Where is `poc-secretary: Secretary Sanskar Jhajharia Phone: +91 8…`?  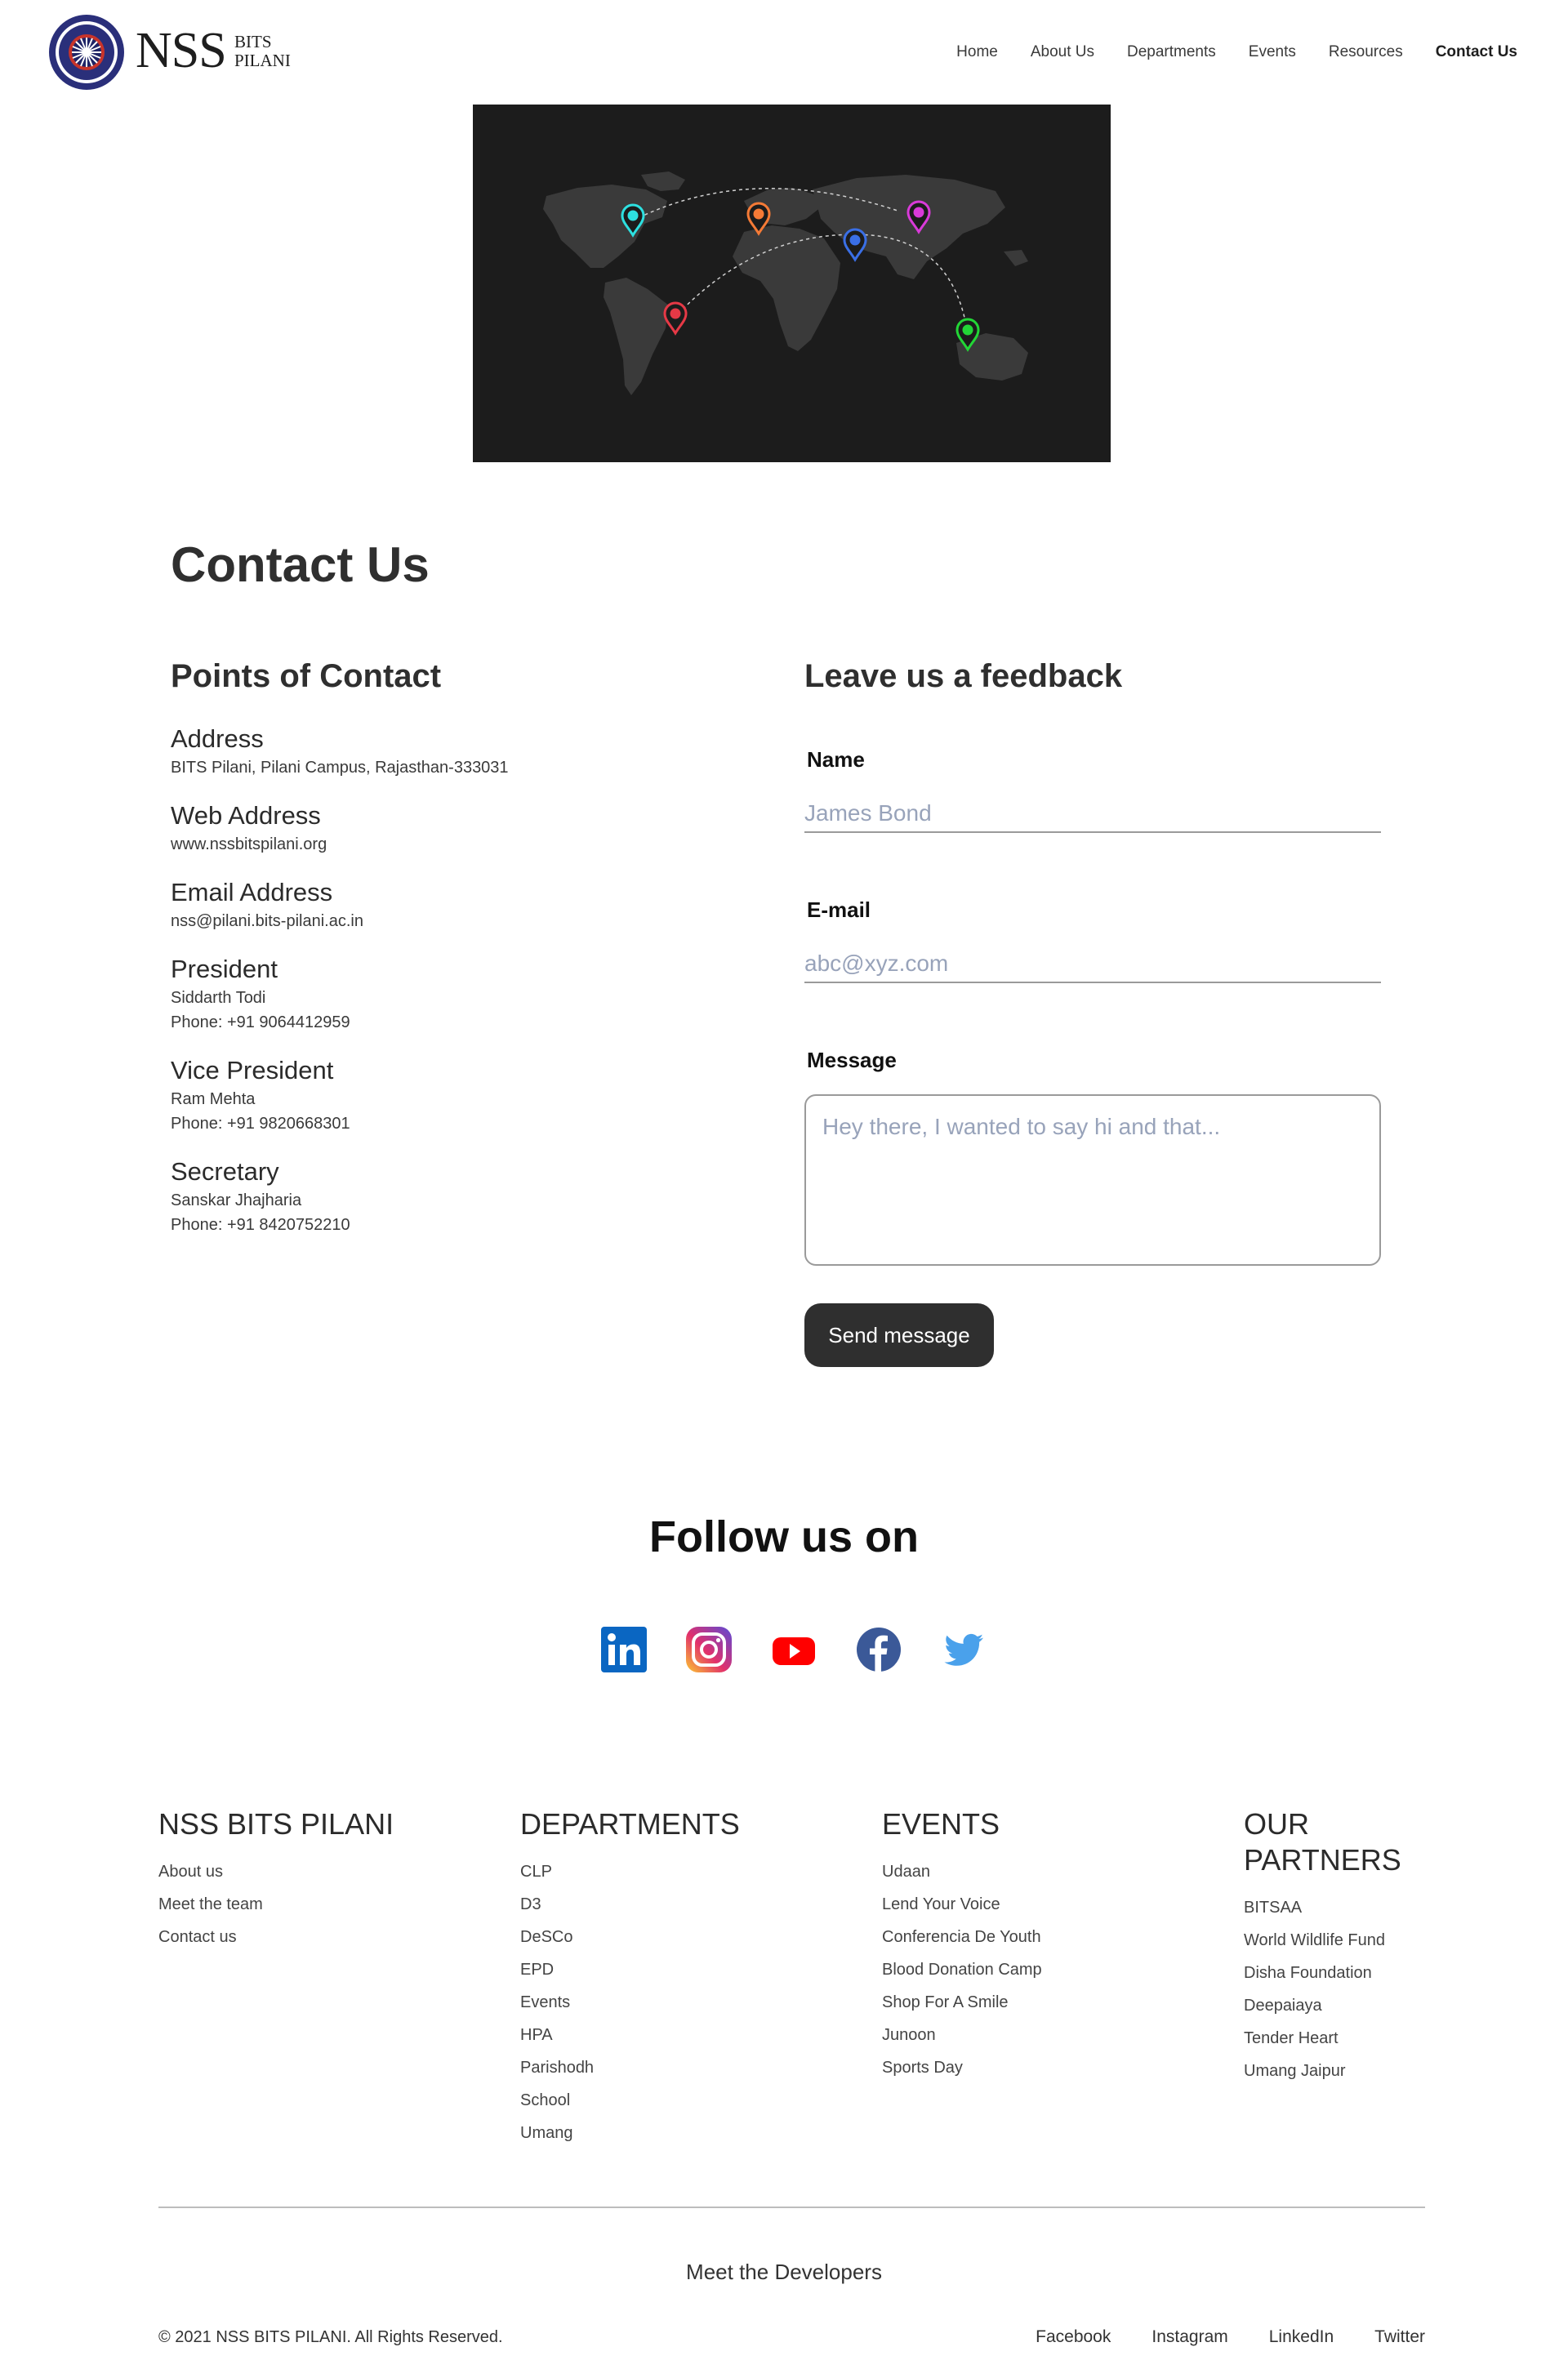
poc-secretary: Secretary Sanskar Jhajharia Phone: +91 8… is located at coordinates (432, 1196).